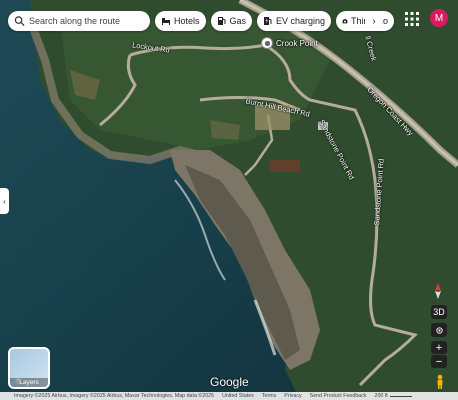  What do you see at coordinates (29, 382) in the screenshot?
I see `layers-label: Layers` at bounding box center [29, 382].